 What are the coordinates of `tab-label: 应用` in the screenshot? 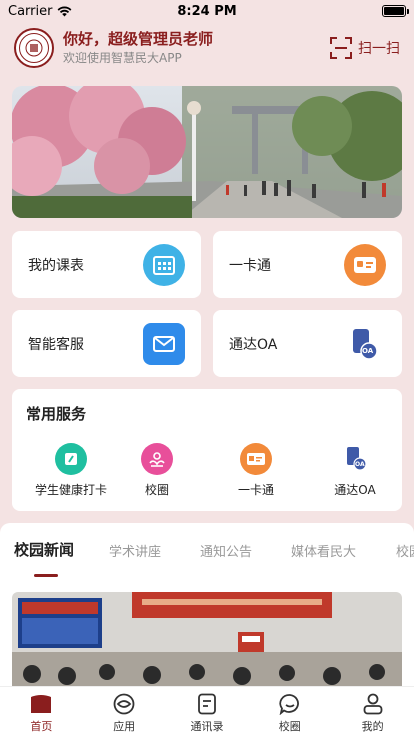 It's located at (124, 726).